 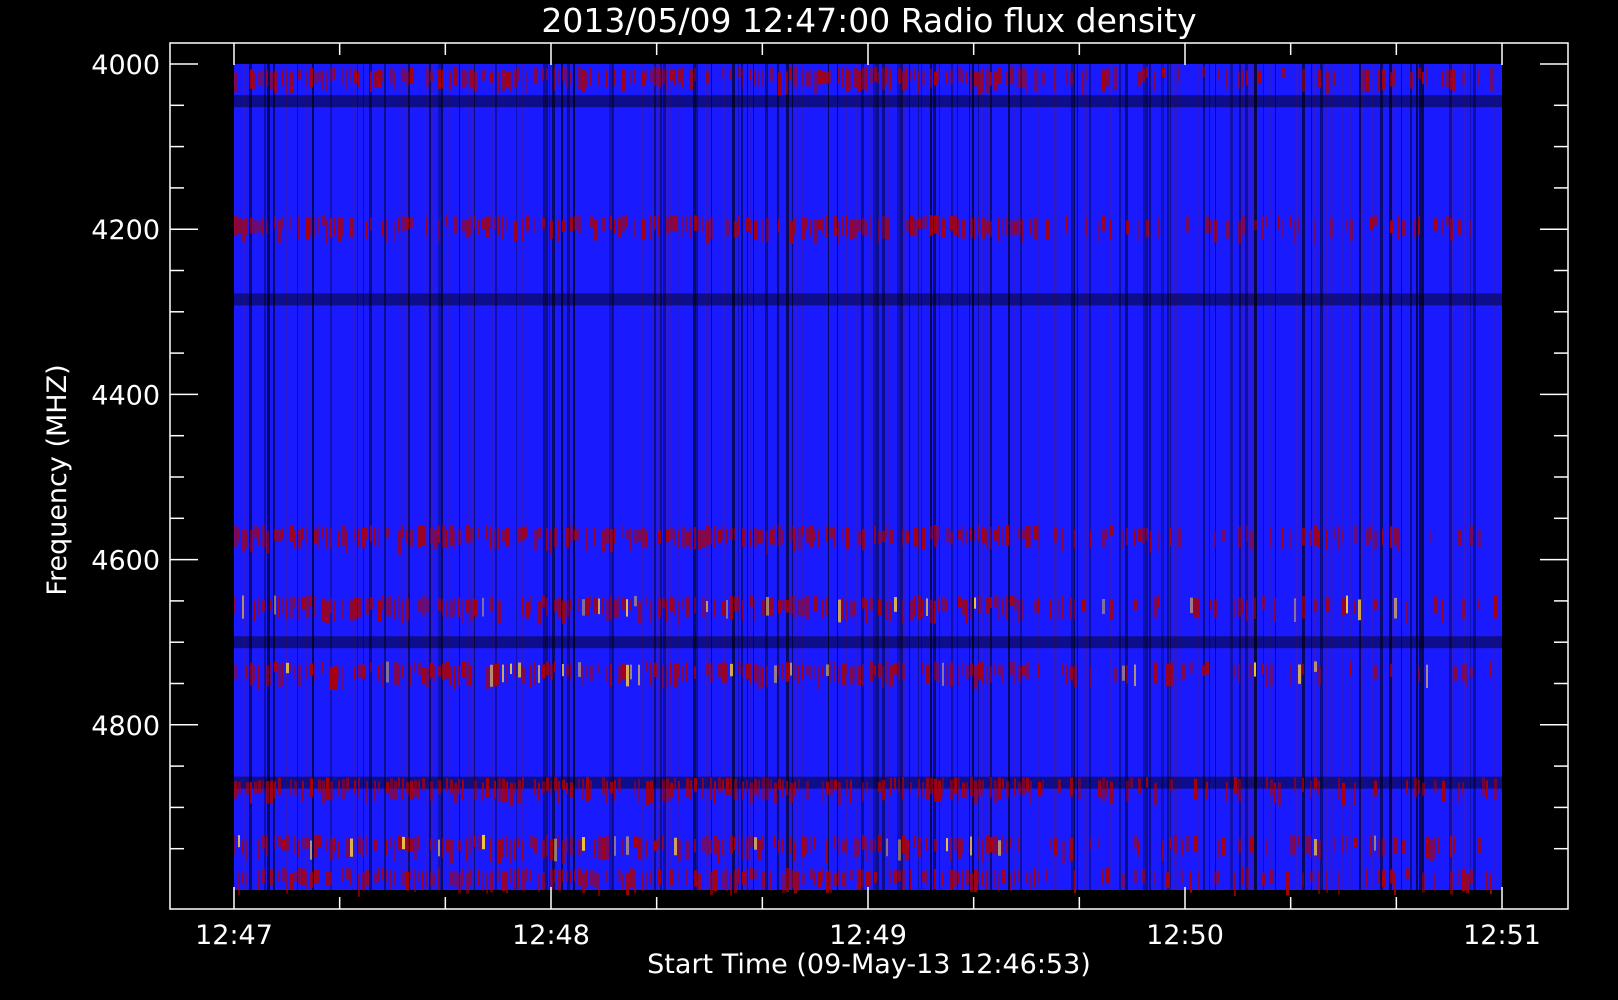 What do you see at coordinates (57, 479) in the screenshot?
I see `y-axis-label: Frequency (MHZ)` at bounding box center [57, 479].